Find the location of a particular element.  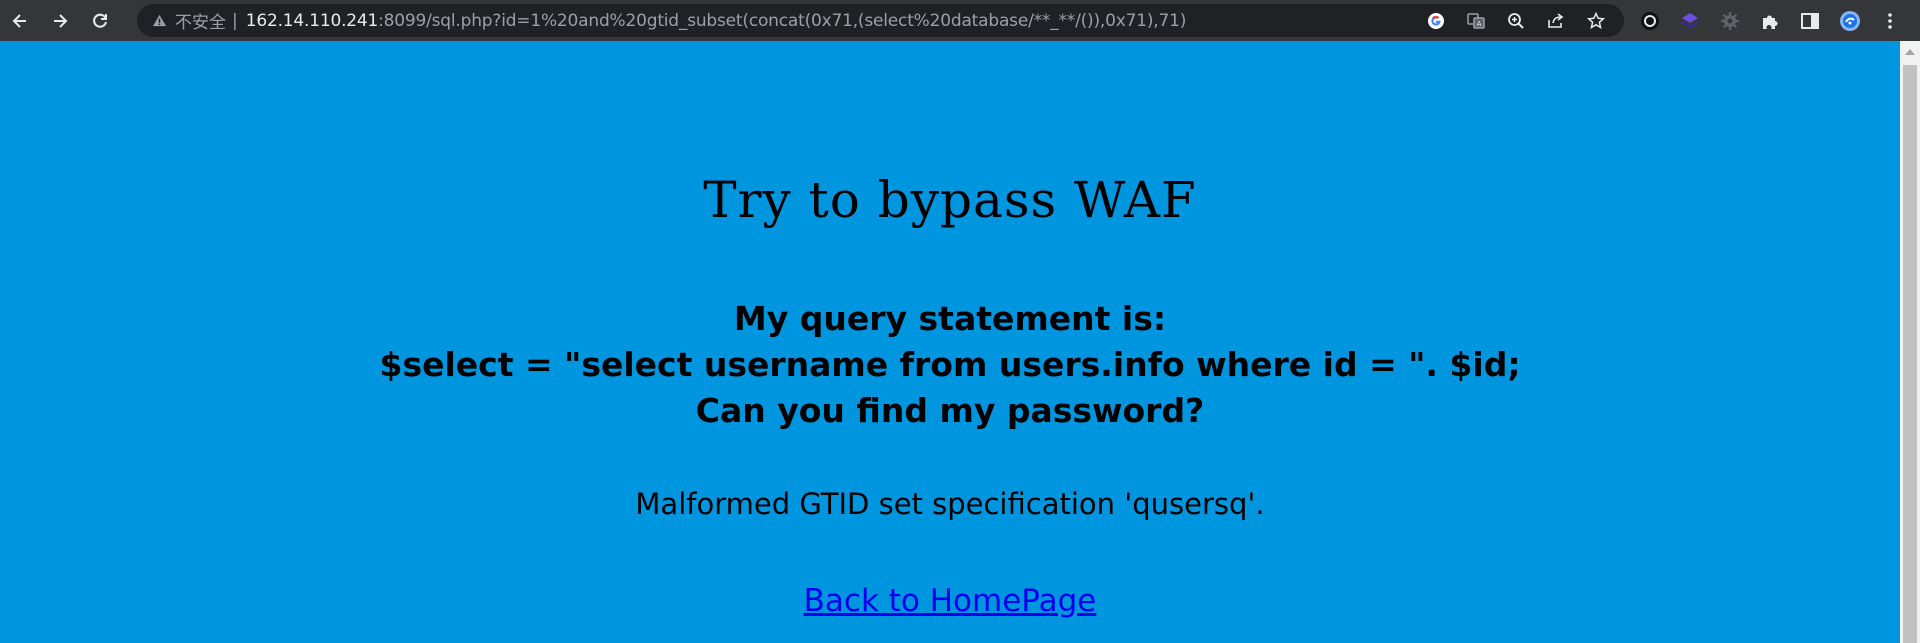

back-button is located at coordinates (20, 20).